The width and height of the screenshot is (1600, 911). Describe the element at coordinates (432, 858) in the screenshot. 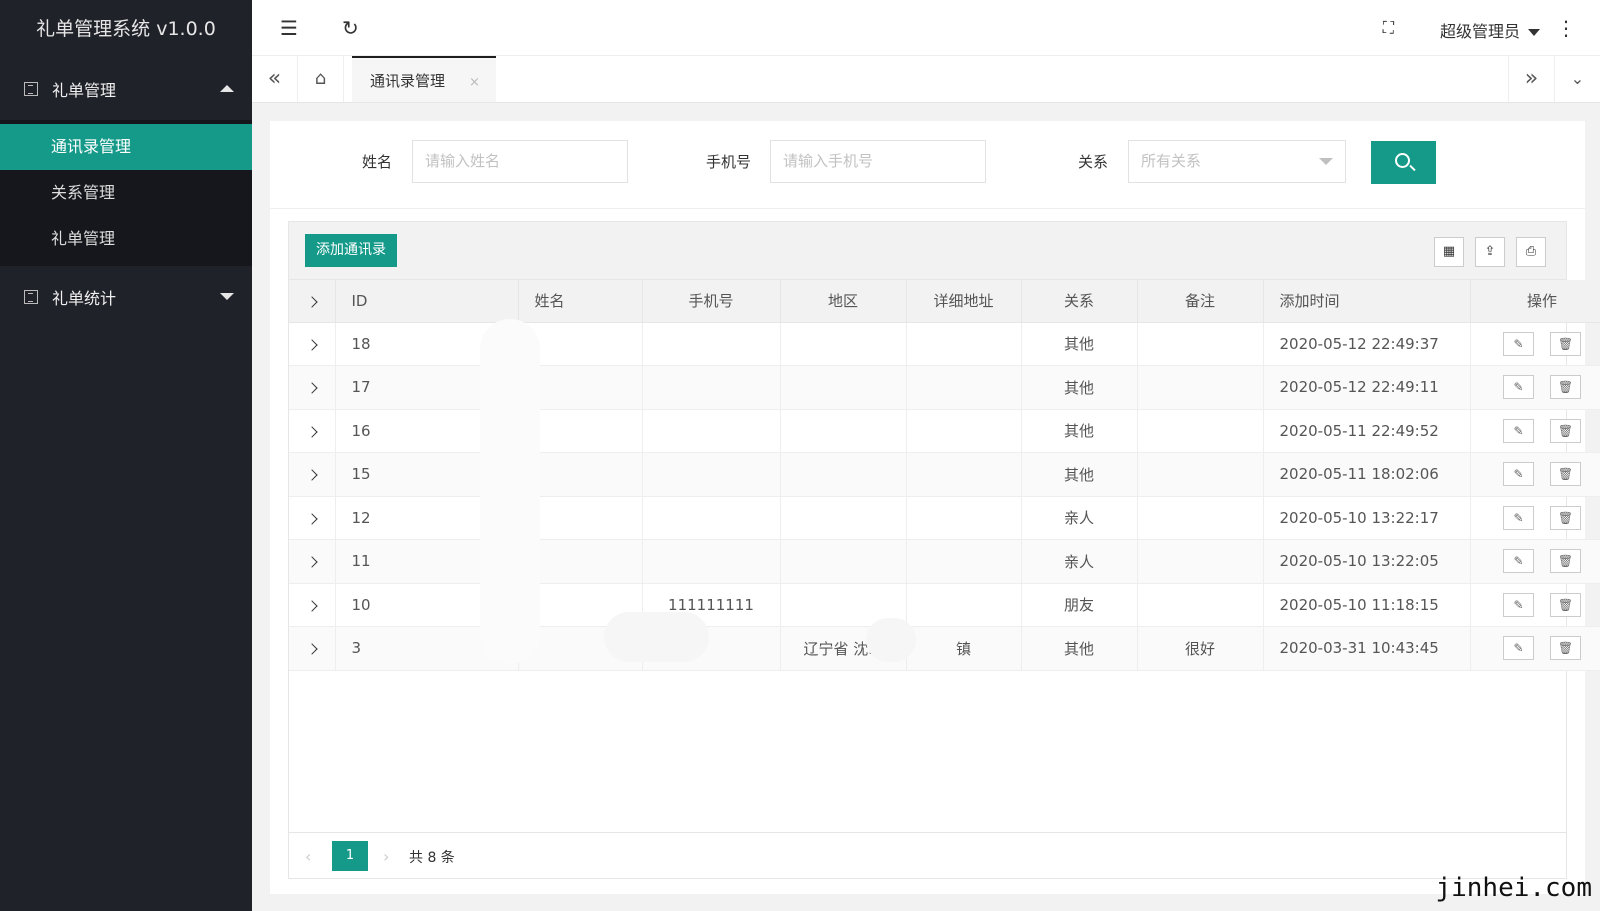

I see `total-count: 共 8 条` at that location.